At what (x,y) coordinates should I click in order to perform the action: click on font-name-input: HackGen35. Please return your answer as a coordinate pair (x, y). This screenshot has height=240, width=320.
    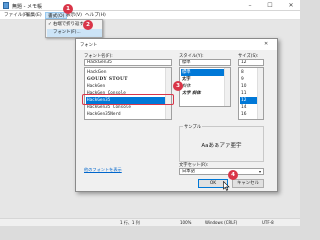
    Looking at the image, I should click on (128, 62).